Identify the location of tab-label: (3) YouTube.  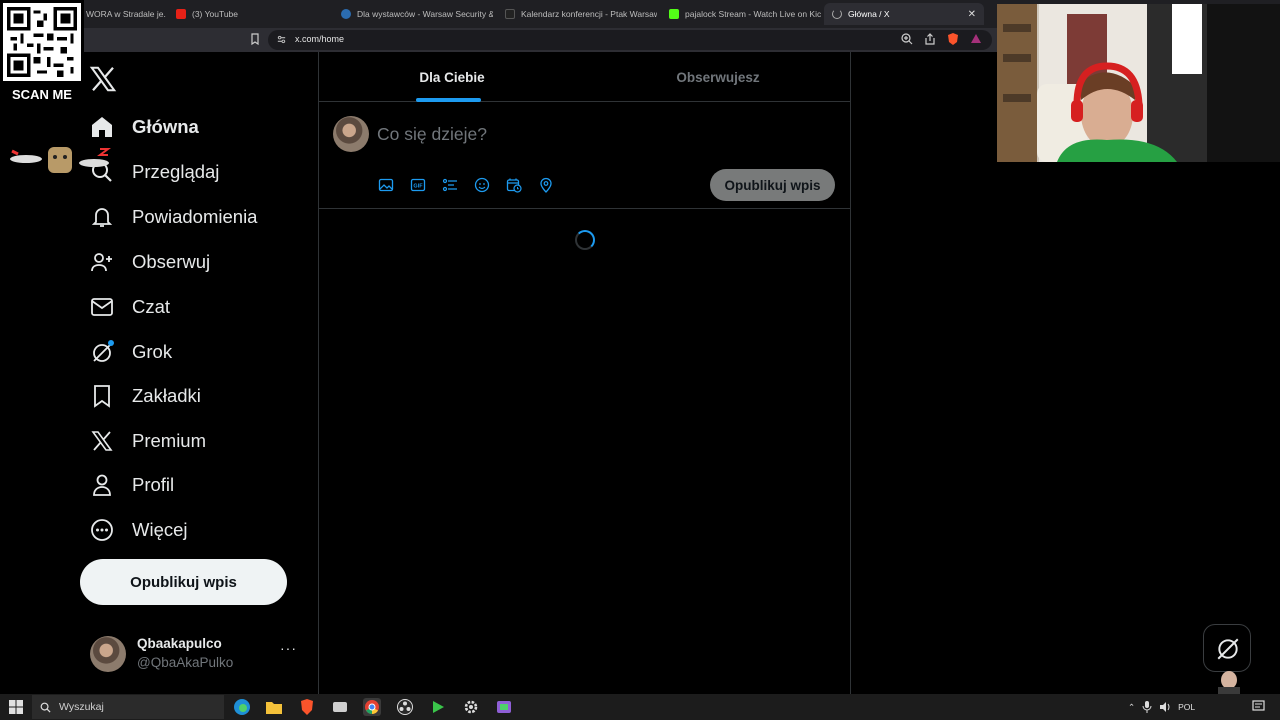
(215, 14).